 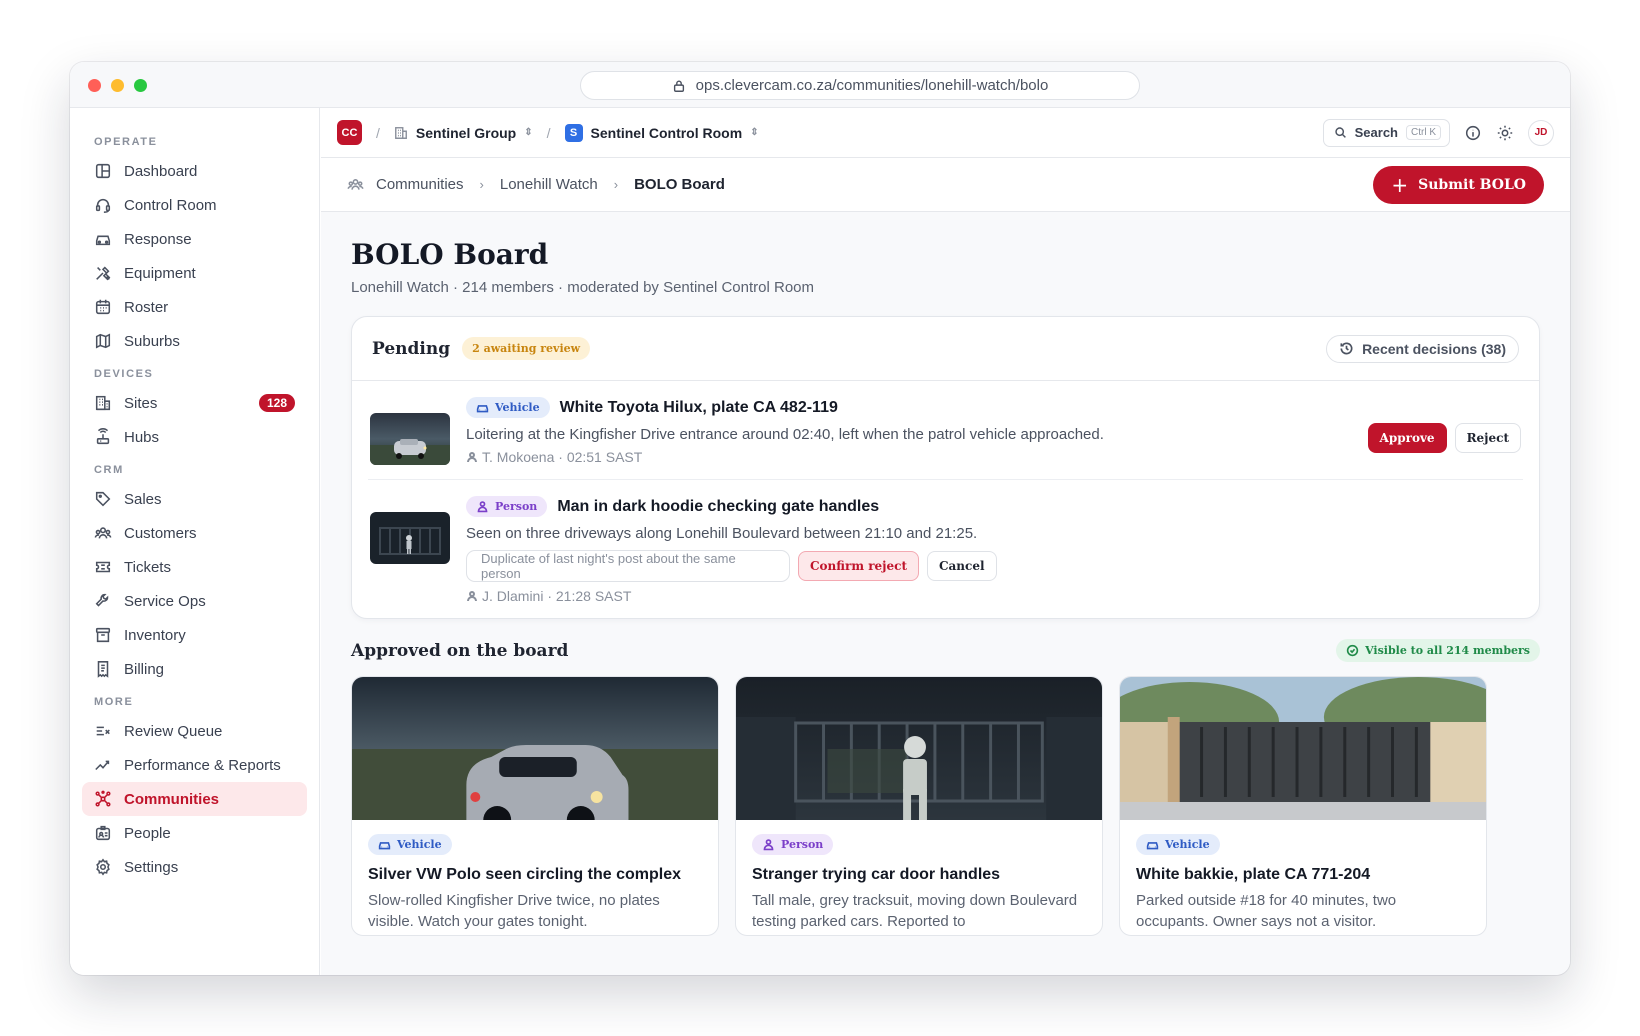 I want to click on sidebar-item-control-room: Control Room, so click(x=194, y=205).